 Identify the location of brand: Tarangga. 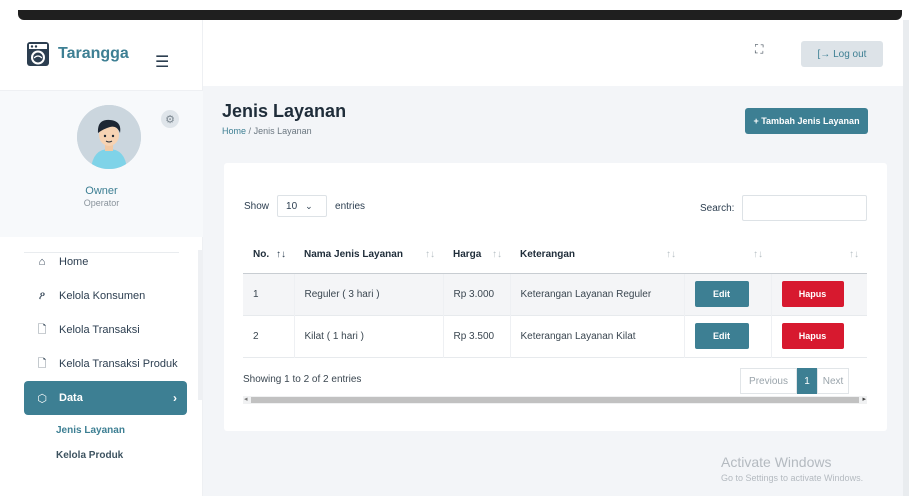
(77, 54).